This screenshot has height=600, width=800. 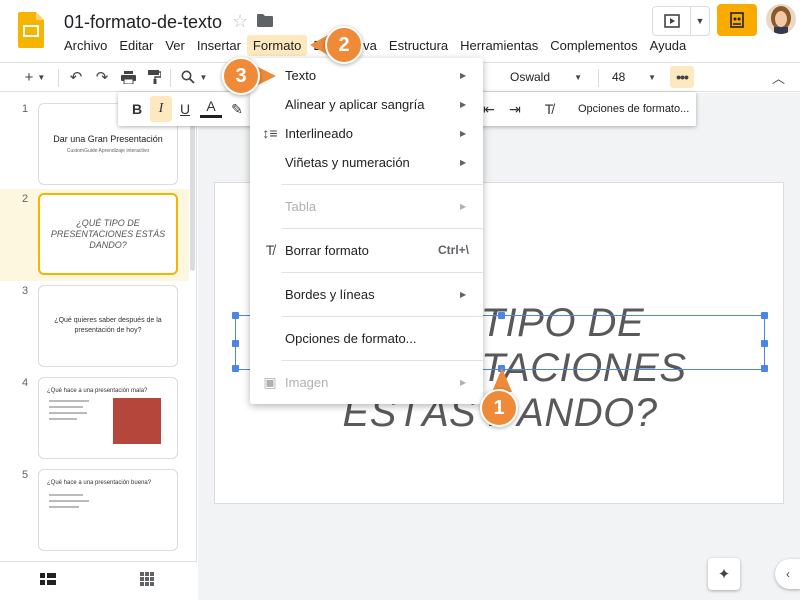 I want to click on menu-item-label: Texto, so click(x=301, y=75).